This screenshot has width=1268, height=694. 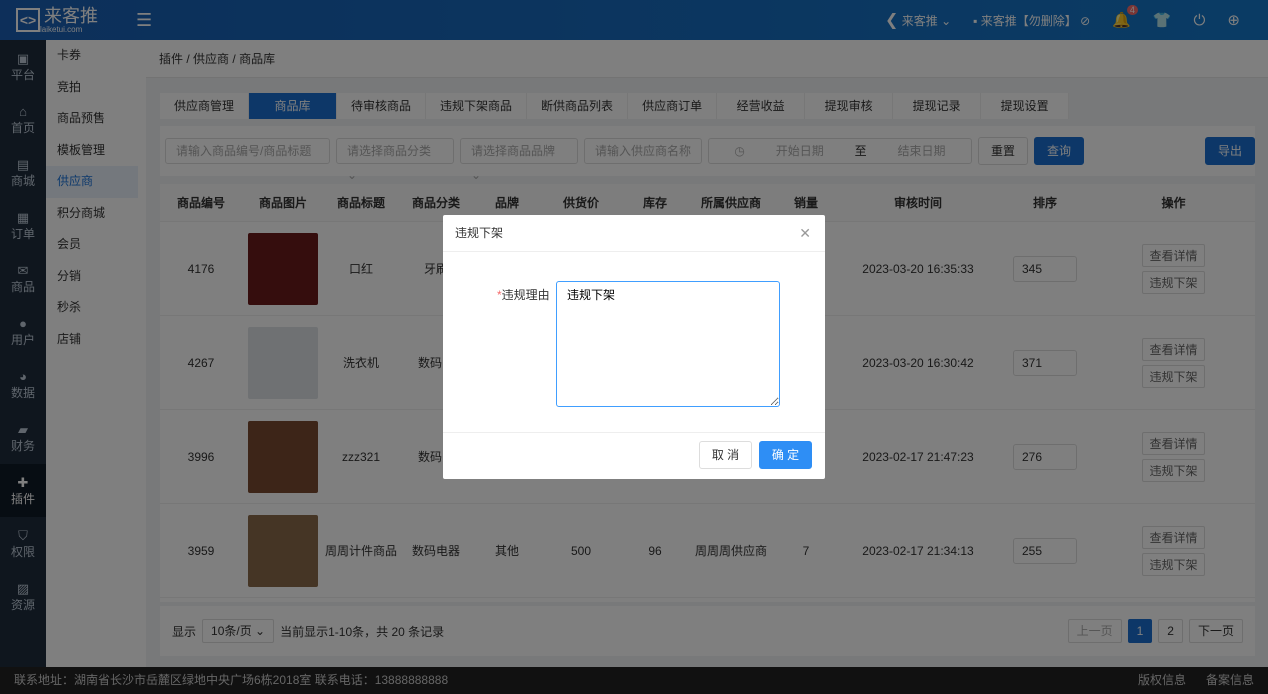 I want to click on reason-textarea, so click(x=668, y=344).